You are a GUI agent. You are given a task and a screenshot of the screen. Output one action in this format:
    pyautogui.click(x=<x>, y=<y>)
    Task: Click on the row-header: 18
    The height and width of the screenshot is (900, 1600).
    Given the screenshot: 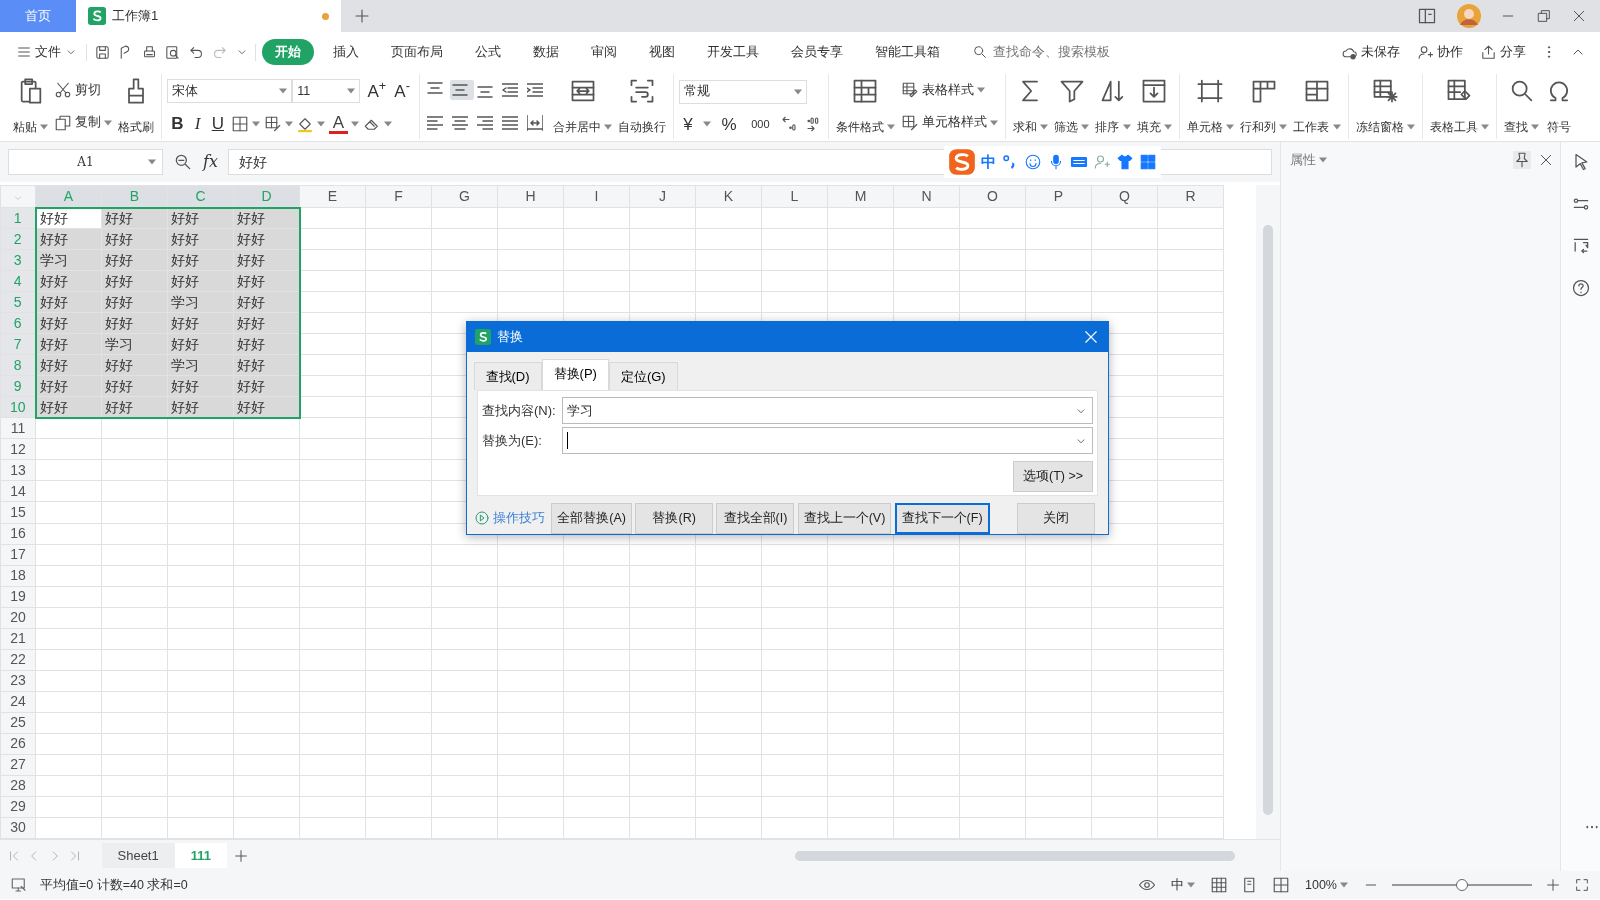 What is the action you would take?
    pyautogui.click(x=18, y=576)
    